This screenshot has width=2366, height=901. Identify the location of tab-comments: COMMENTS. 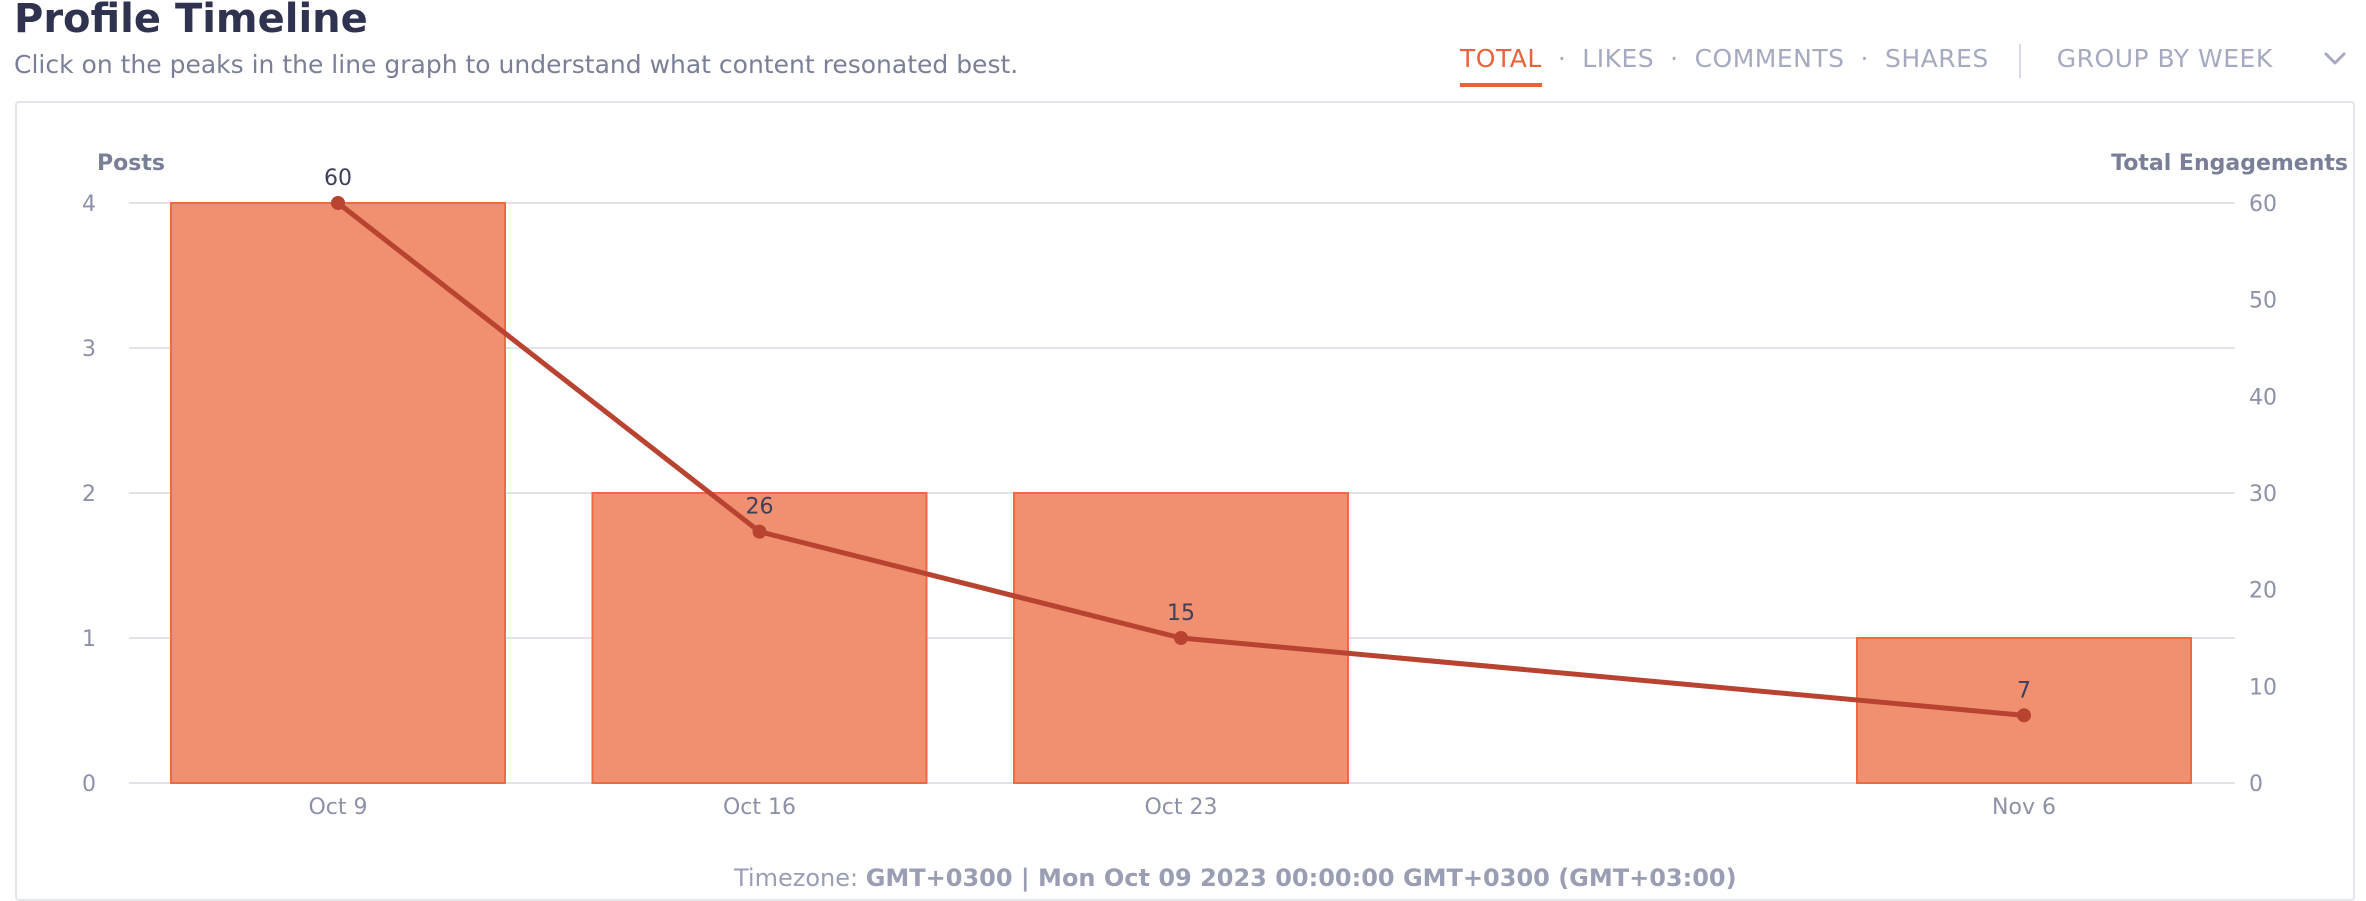
(1770, 63).